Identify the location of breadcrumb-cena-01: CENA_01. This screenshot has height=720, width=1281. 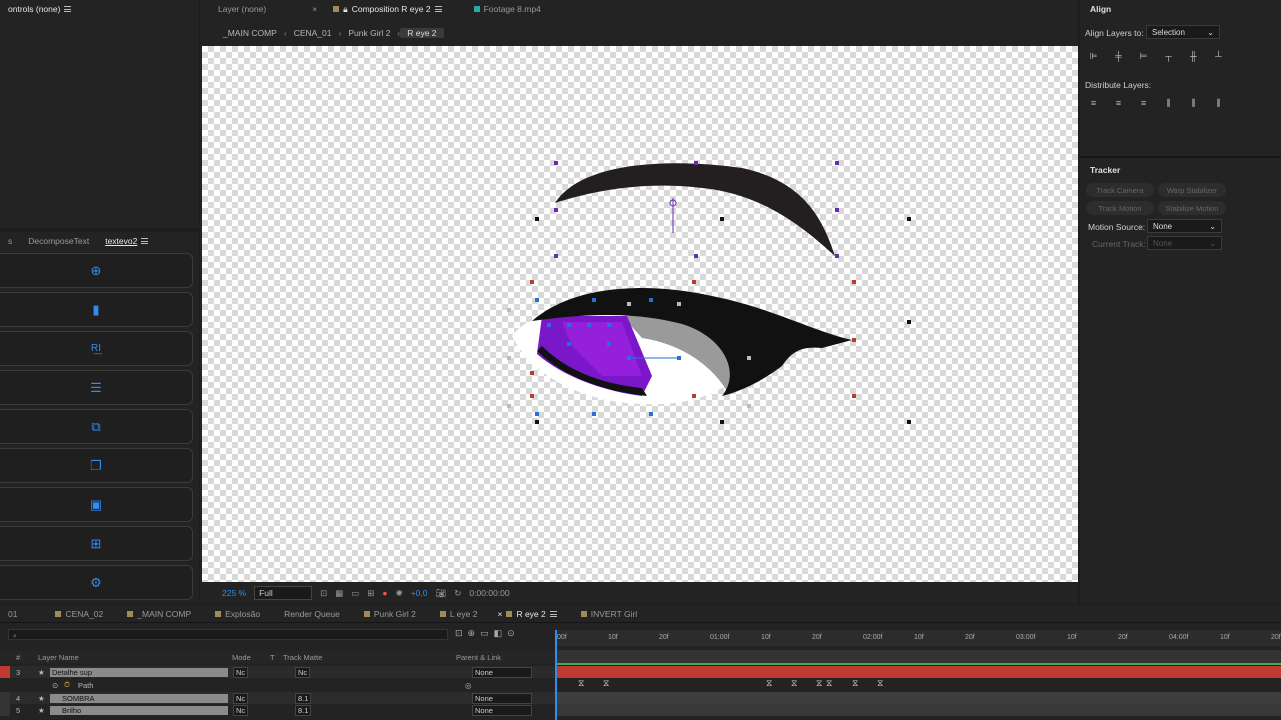
(313, 33).